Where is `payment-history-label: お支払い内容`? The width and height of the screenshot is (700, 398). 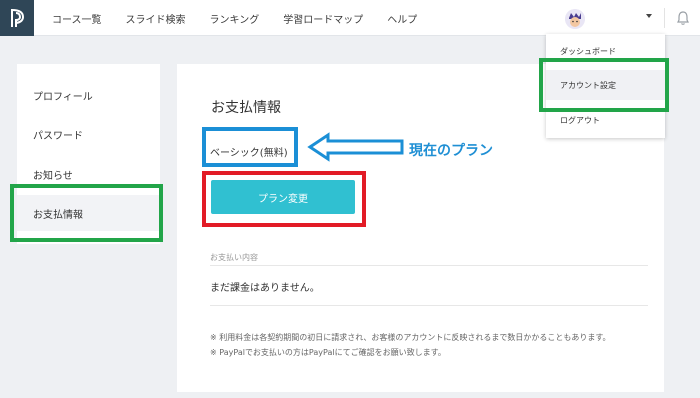 payment-history-label: お支払い内容 is located at coordinates (234, 257).